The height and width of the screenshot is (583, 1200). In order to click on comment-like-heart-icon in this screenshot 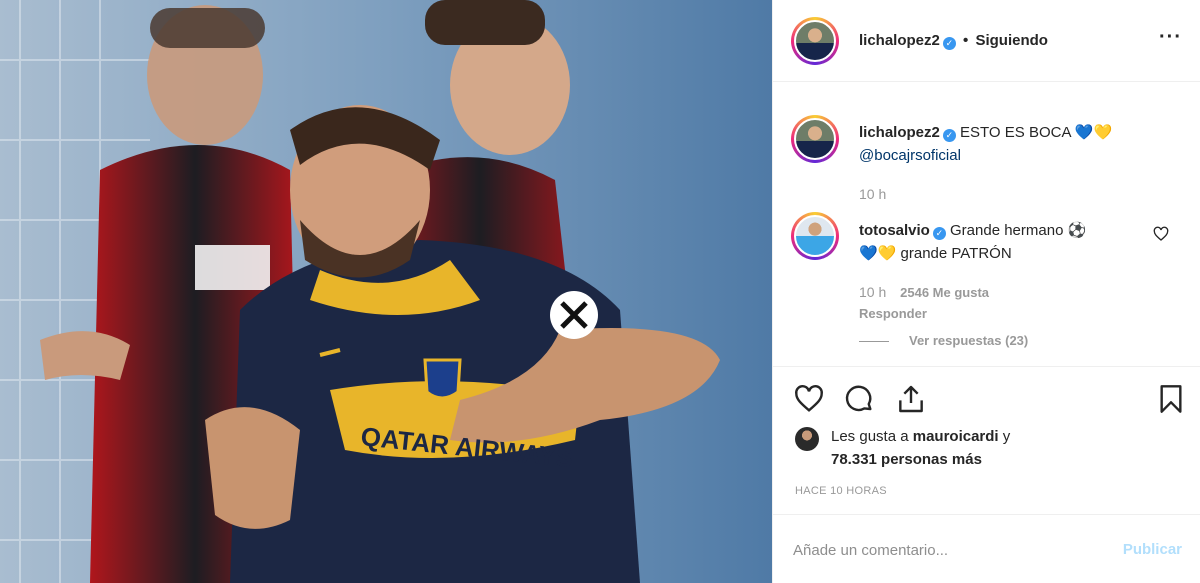, I will do `click(1161, 234)`.